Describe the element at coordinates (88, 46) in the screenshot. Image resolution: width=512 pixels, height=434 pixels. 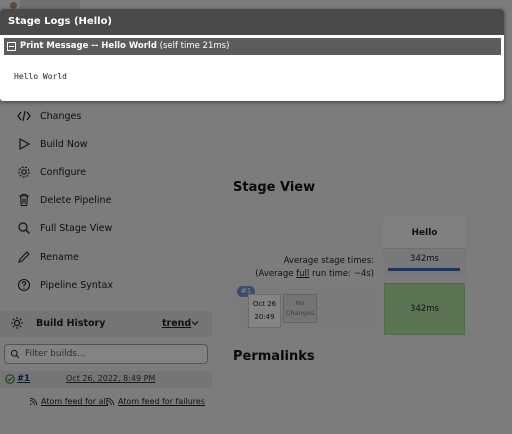
I see `log-step-name: Print Message -- Hello World` at that location.